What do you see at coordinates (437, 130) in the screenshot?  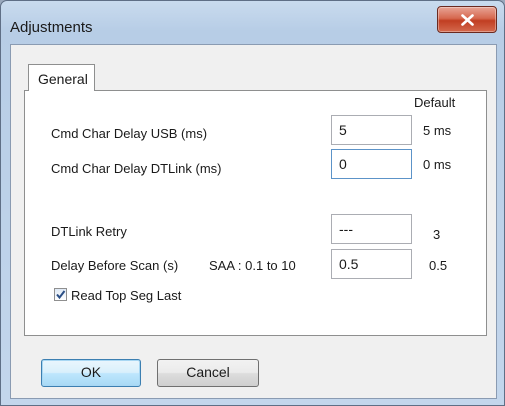 I see `cmd-char-delay-usb-default: 5 ms` at bounding box center [437, 130].